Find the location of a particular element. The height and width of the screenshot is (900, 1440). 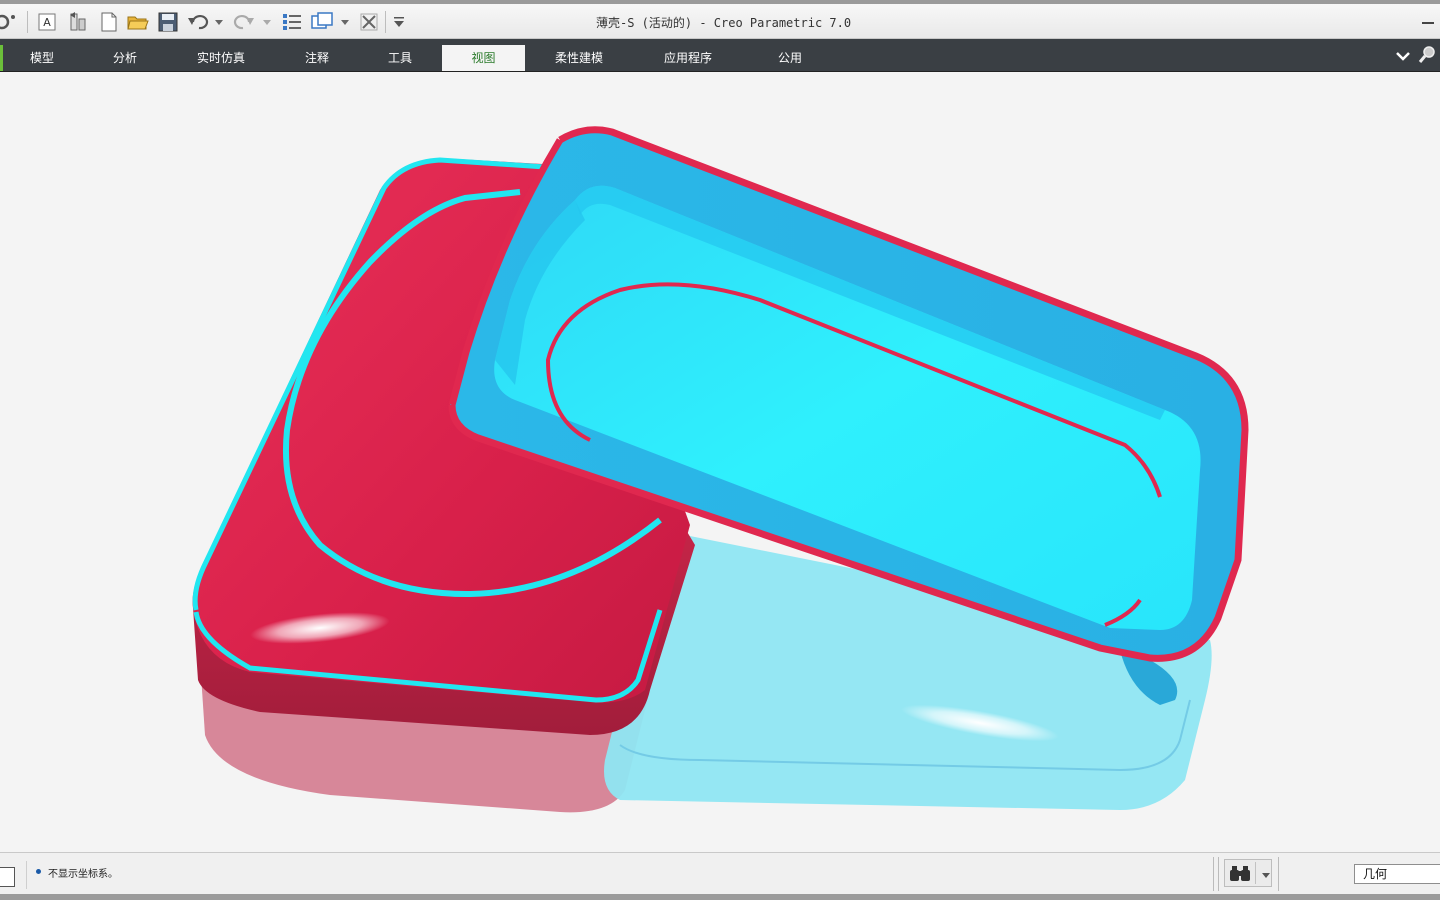

status-message: 不显示坐标系。 is located at coordinates (83, 874).